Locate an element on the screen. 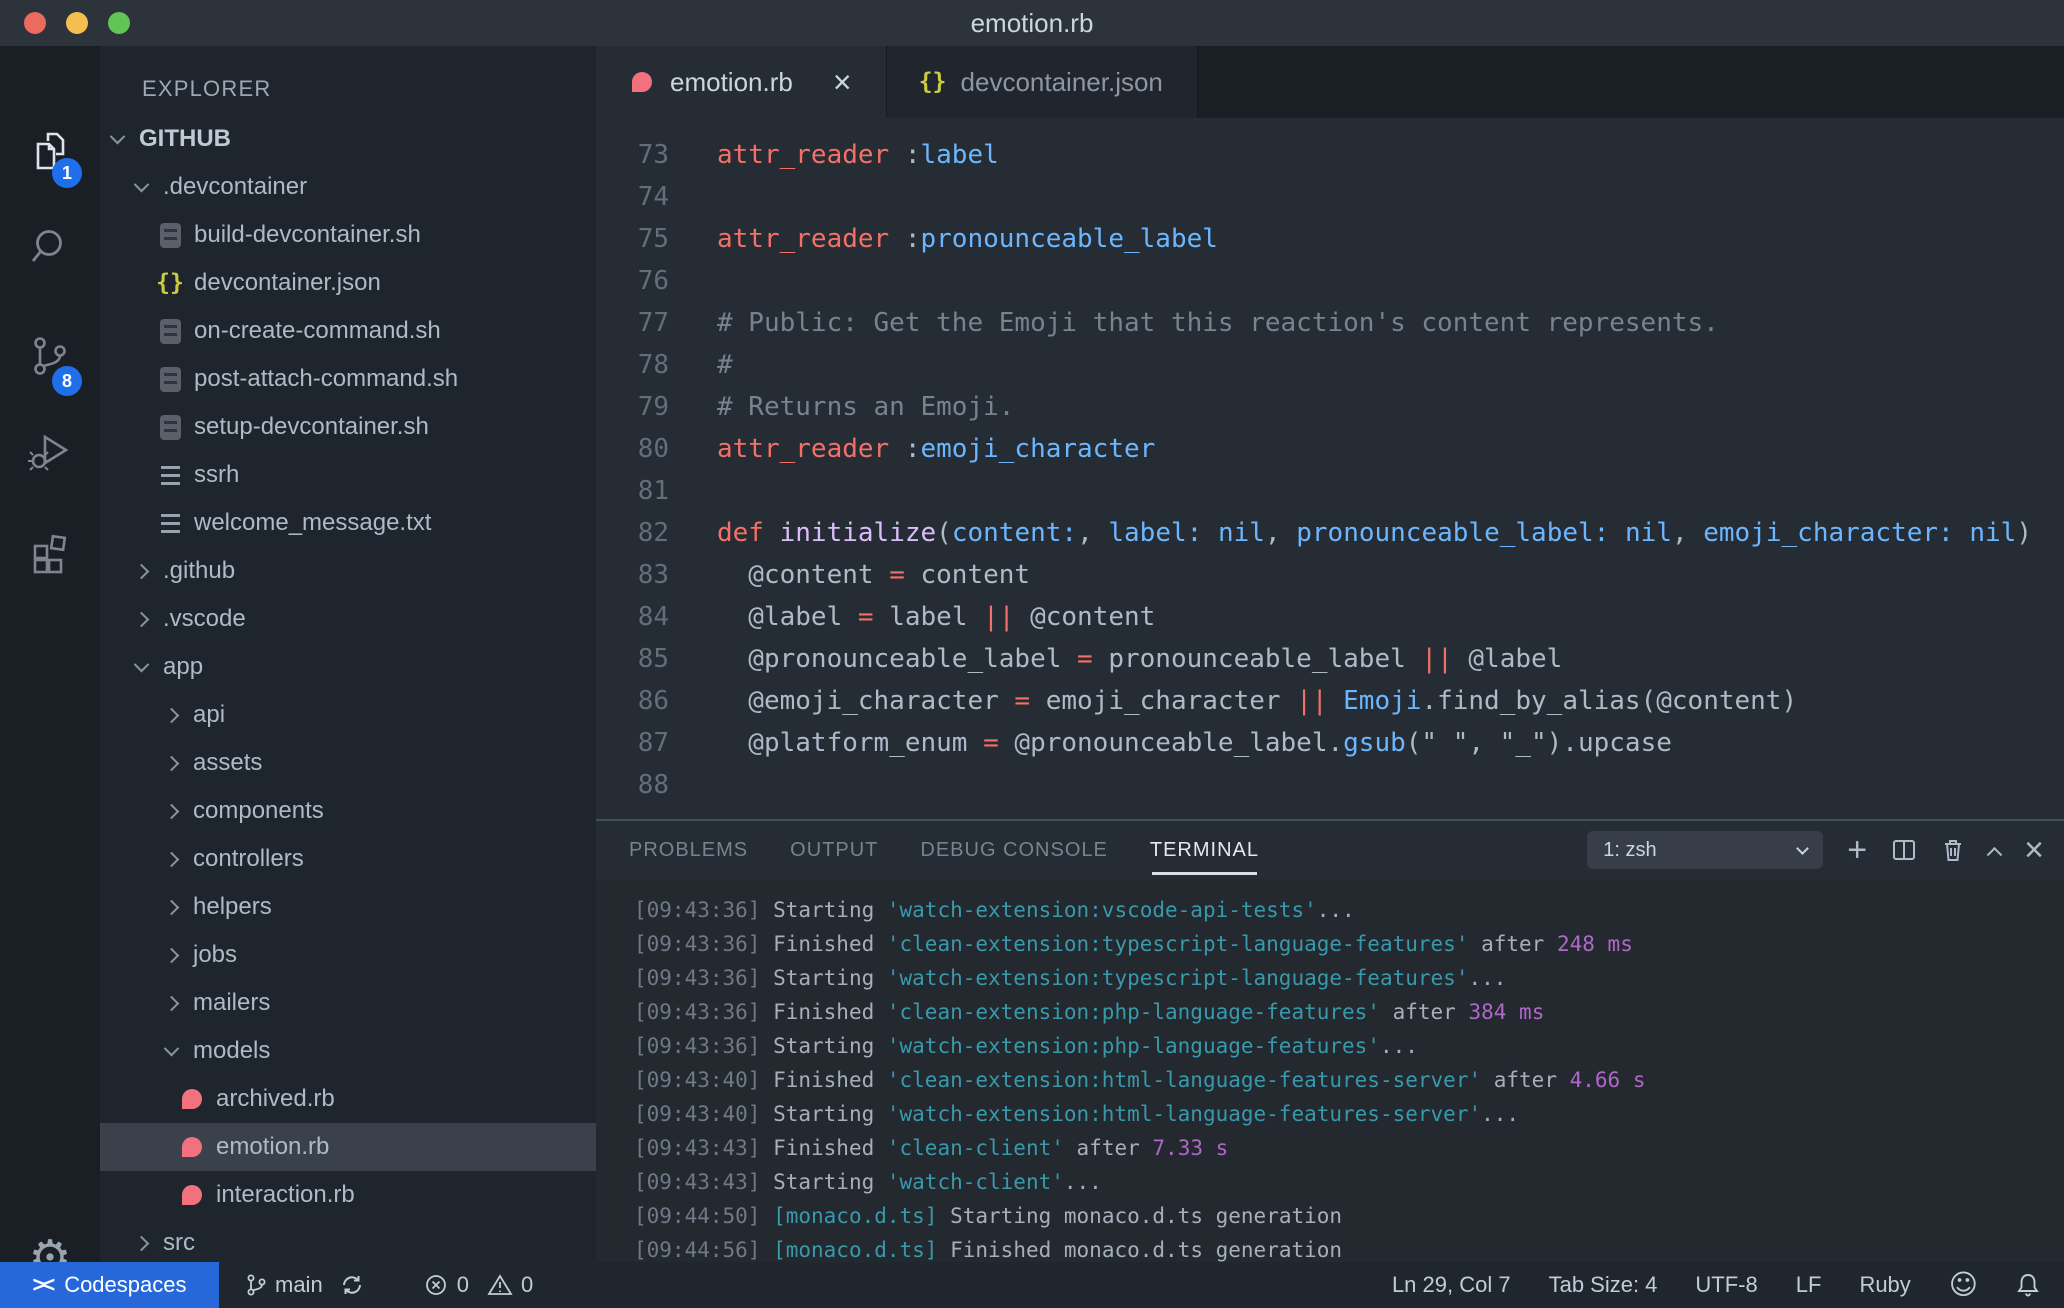 This screenshot has height=1308, width=2064. close-window-button is located at coordinates (35, 23).